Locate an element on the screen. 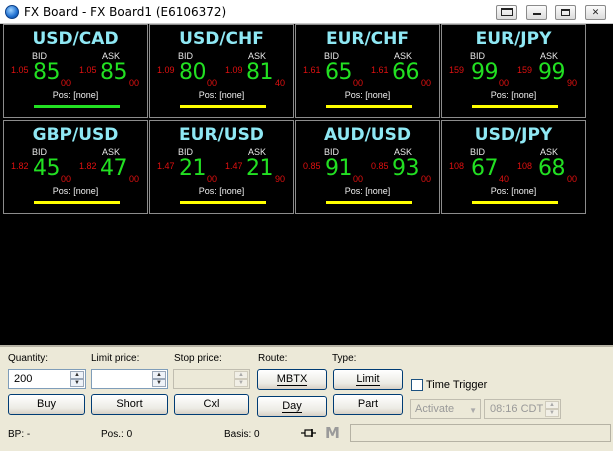 This screenshot has width=613, height=451. bid-prefix: 1.09 is located at coordinates (166, 70).